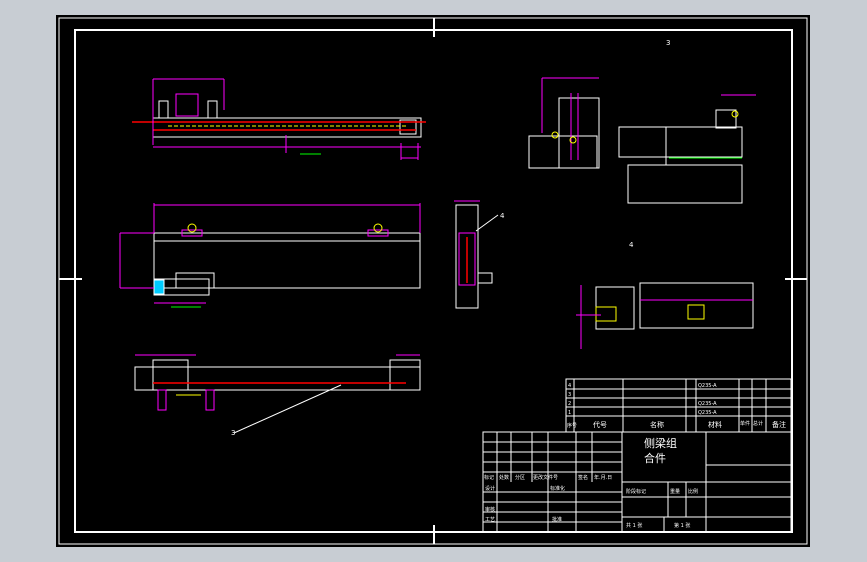 The image size is (867, 562). I want to click on bom-header-code: 代号, so click(600, 424).